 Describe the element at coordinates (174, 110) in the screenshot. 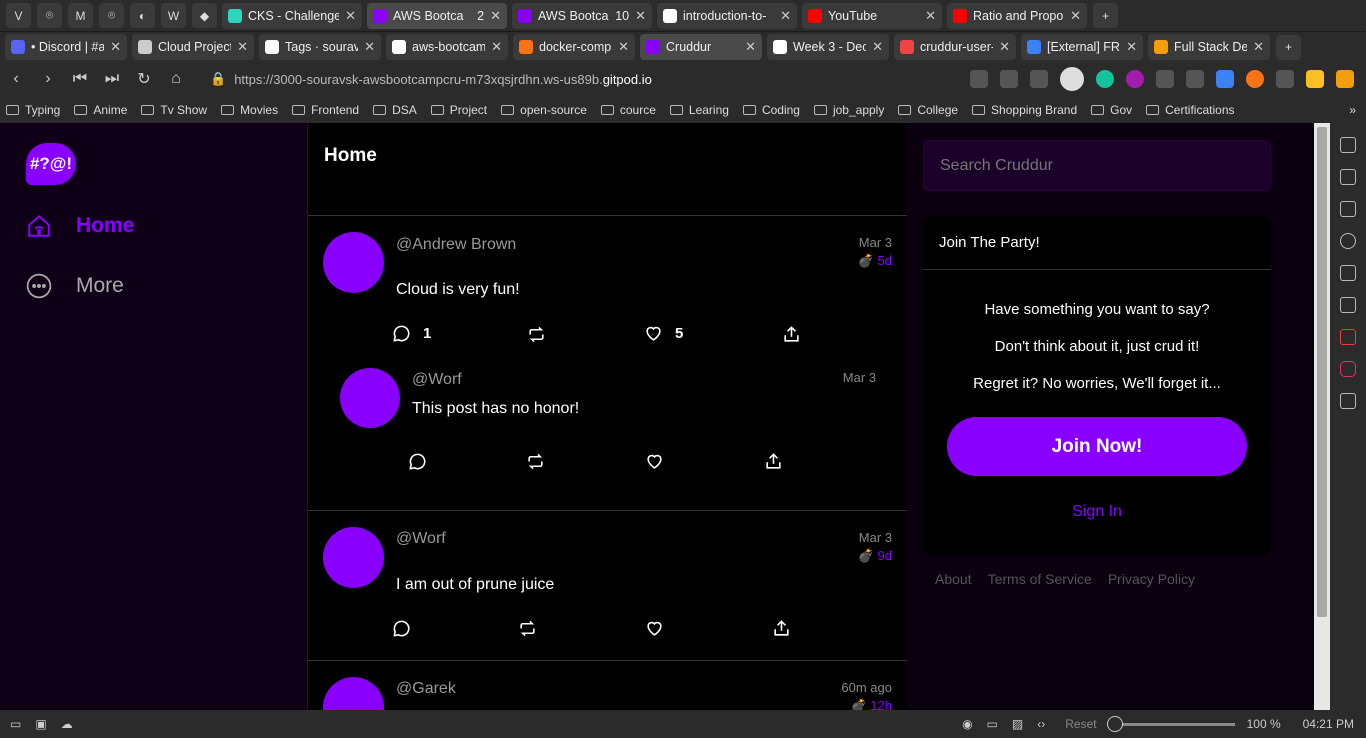

I see `bookmark-item: Tv Show` at that location.